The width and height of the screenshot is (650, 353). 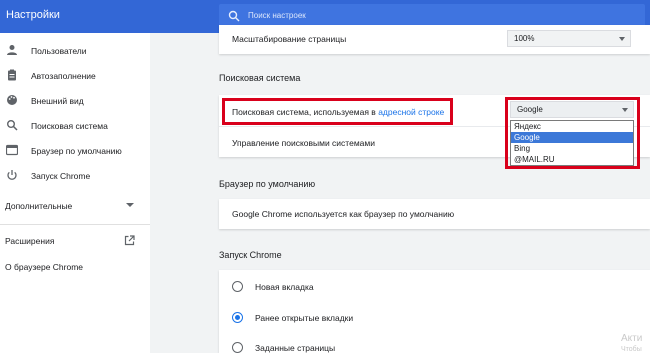 I want to click on search-placeholder: Поиск настроек, so click(x=277, y=15).